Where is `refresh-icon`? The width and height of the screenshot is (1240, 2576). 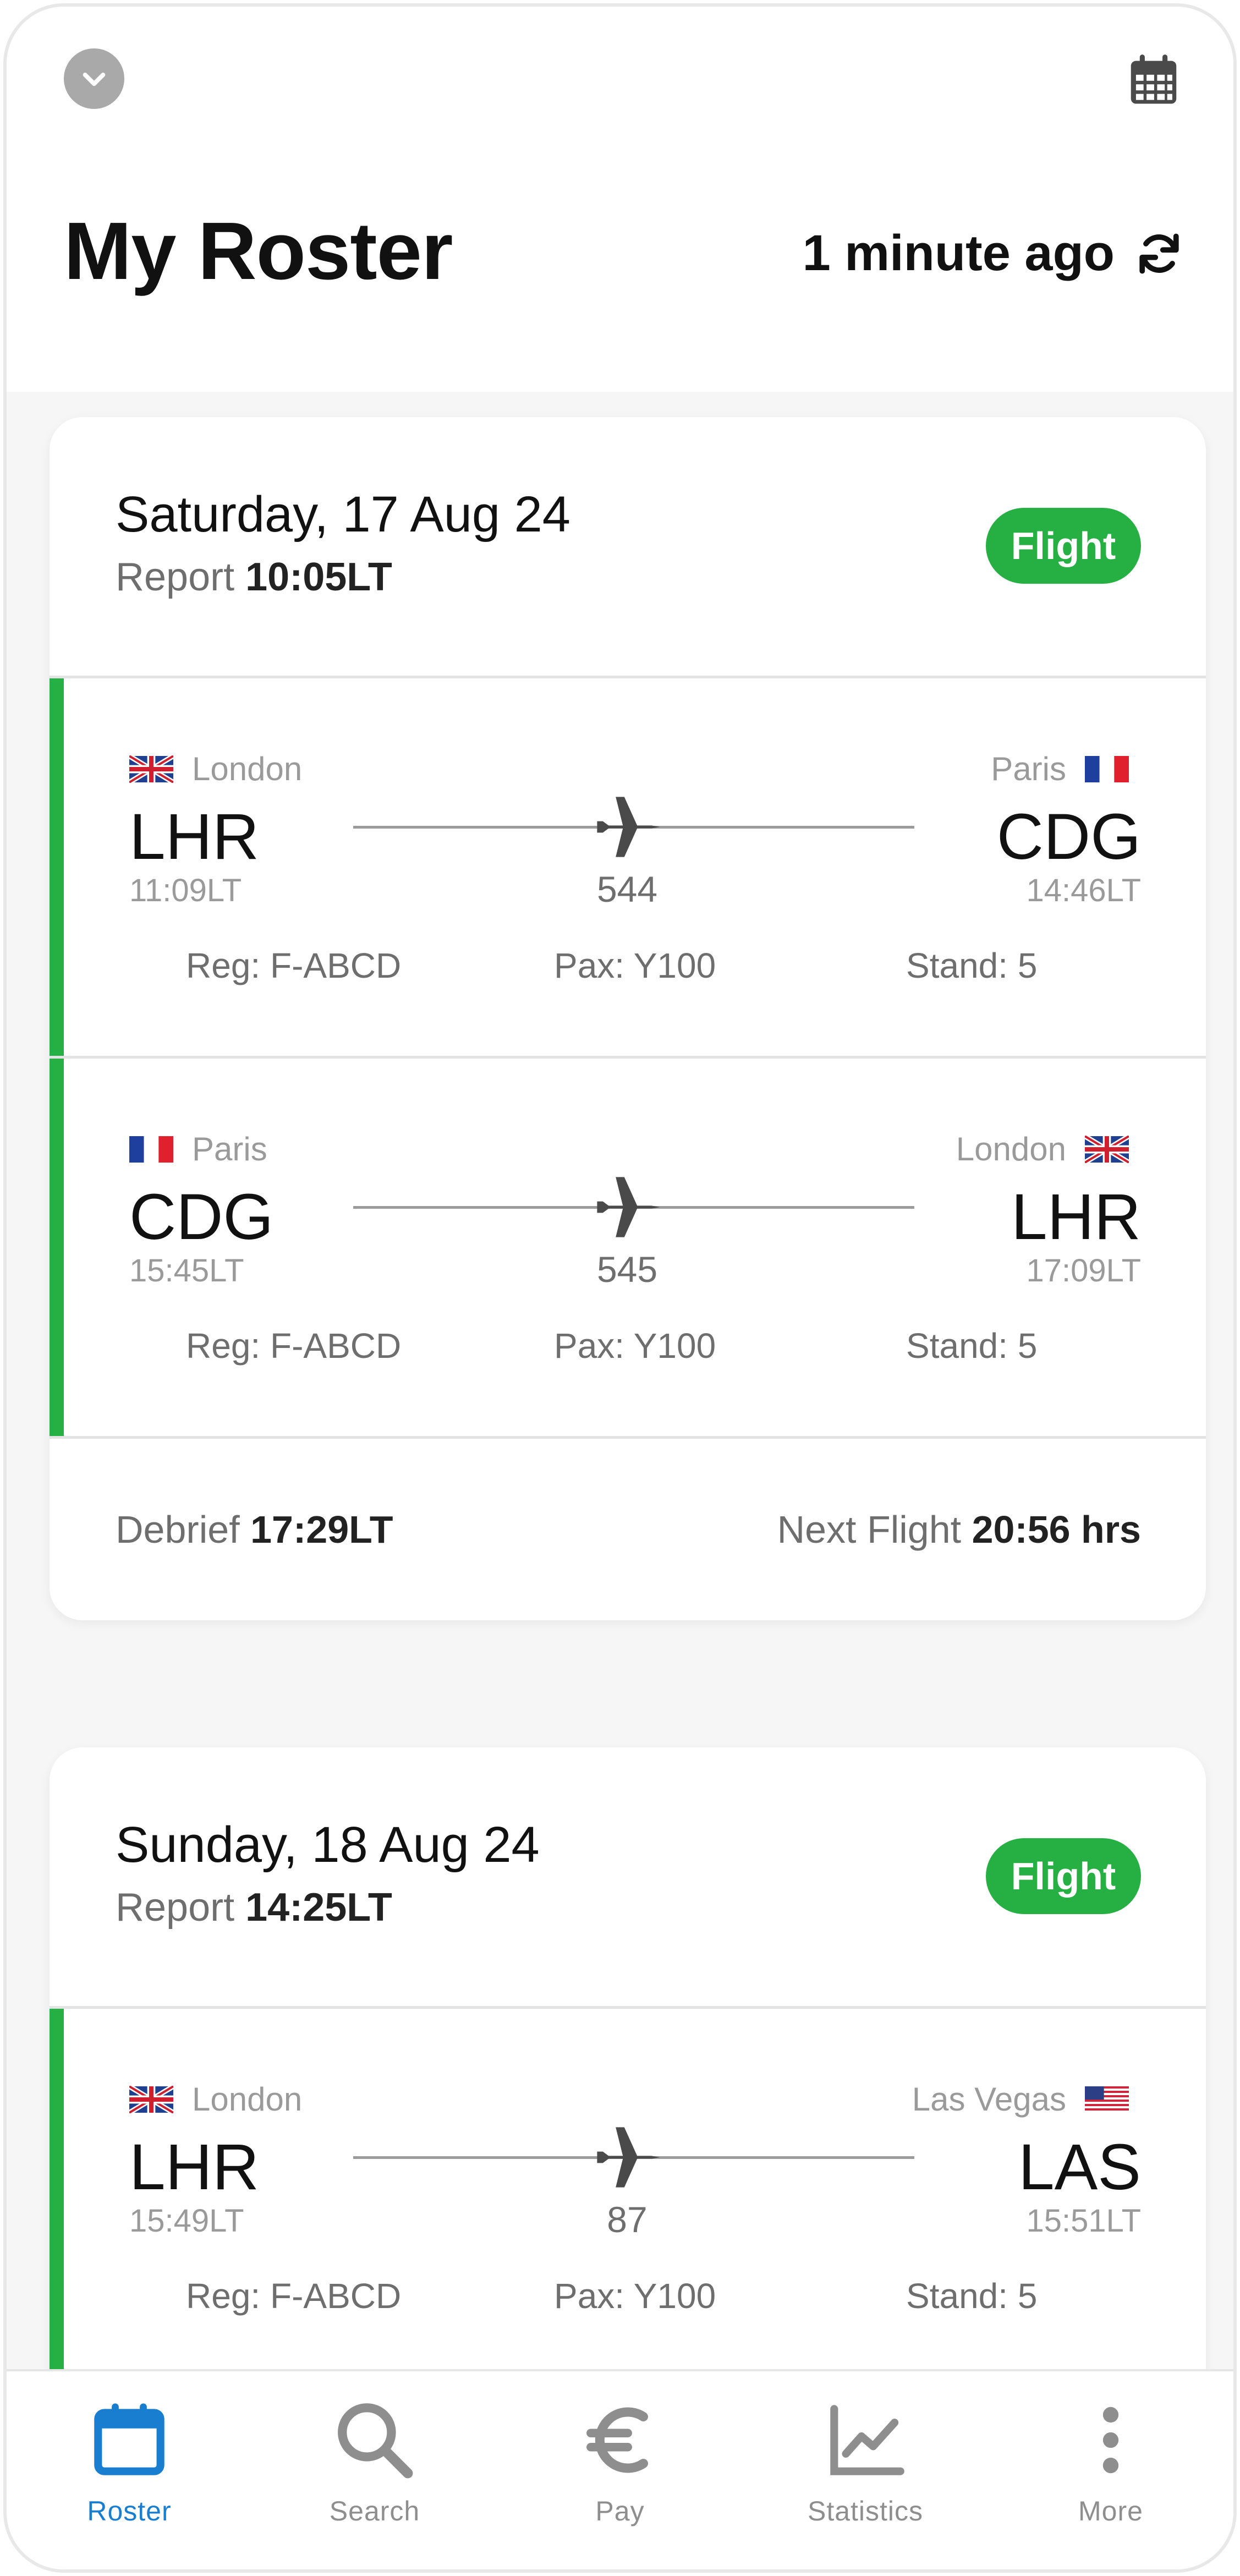 refresh-icon is located at coordinates (1159, 254).